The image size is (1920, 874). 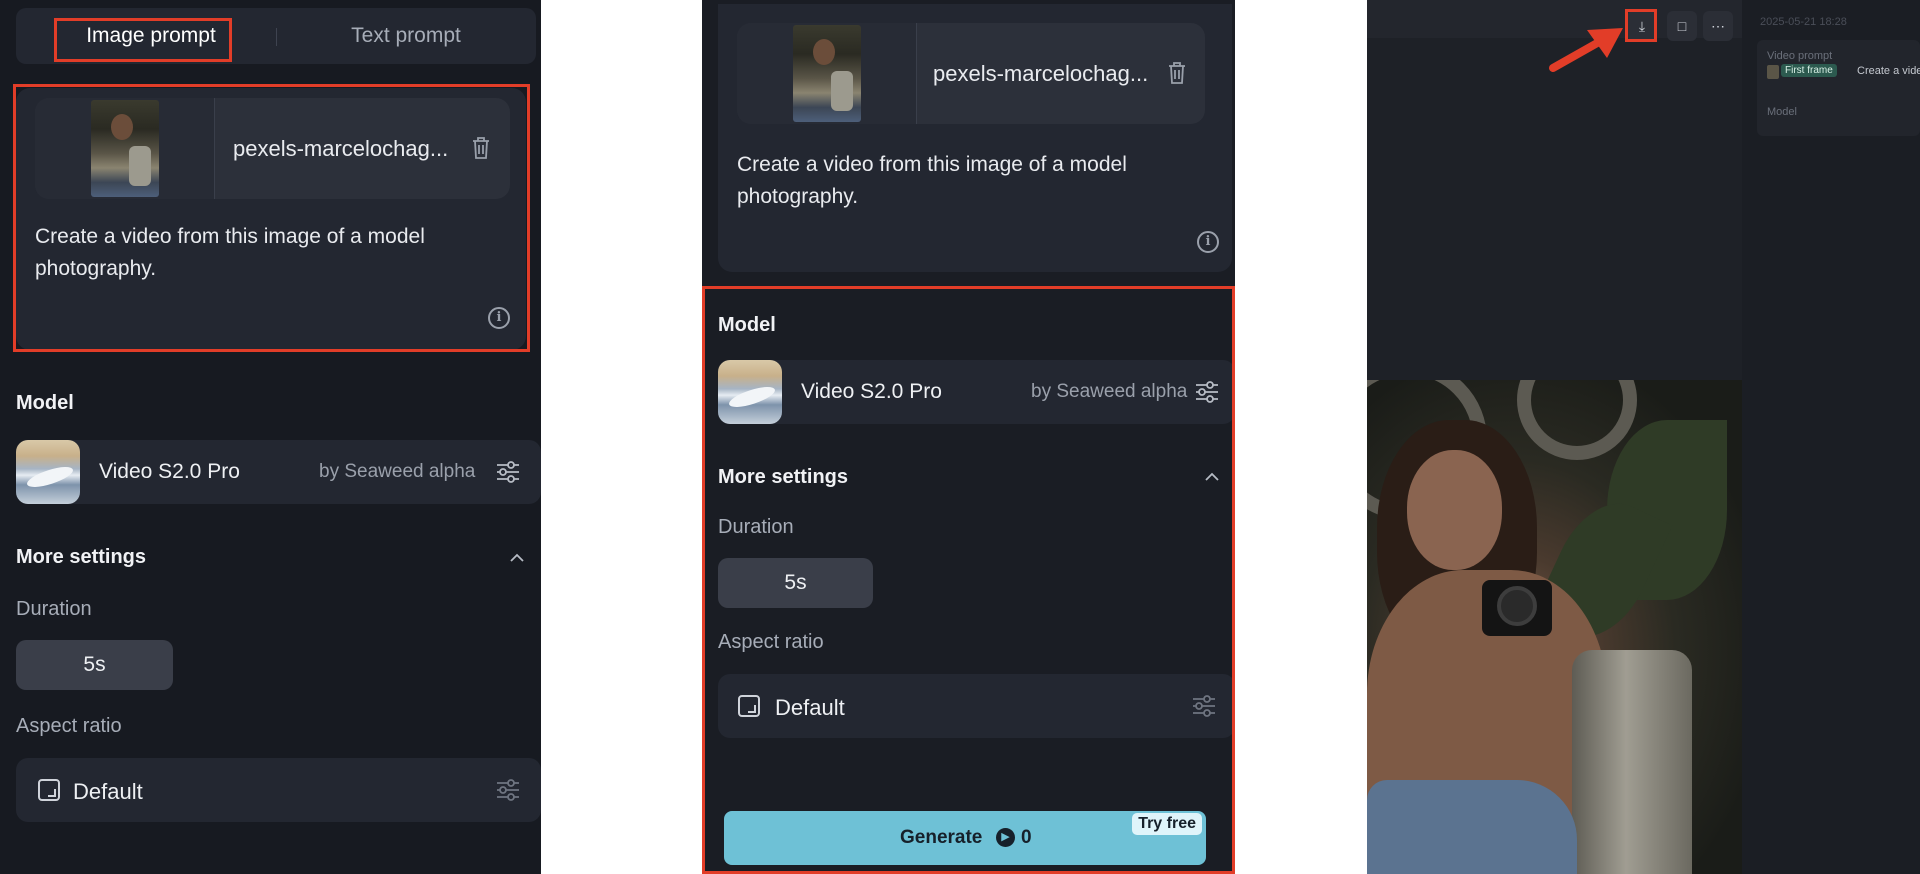 What do you see at coordinates (1454, 510) in the screenshot?
I see `subject-face` at bounding box center [1454, 510].